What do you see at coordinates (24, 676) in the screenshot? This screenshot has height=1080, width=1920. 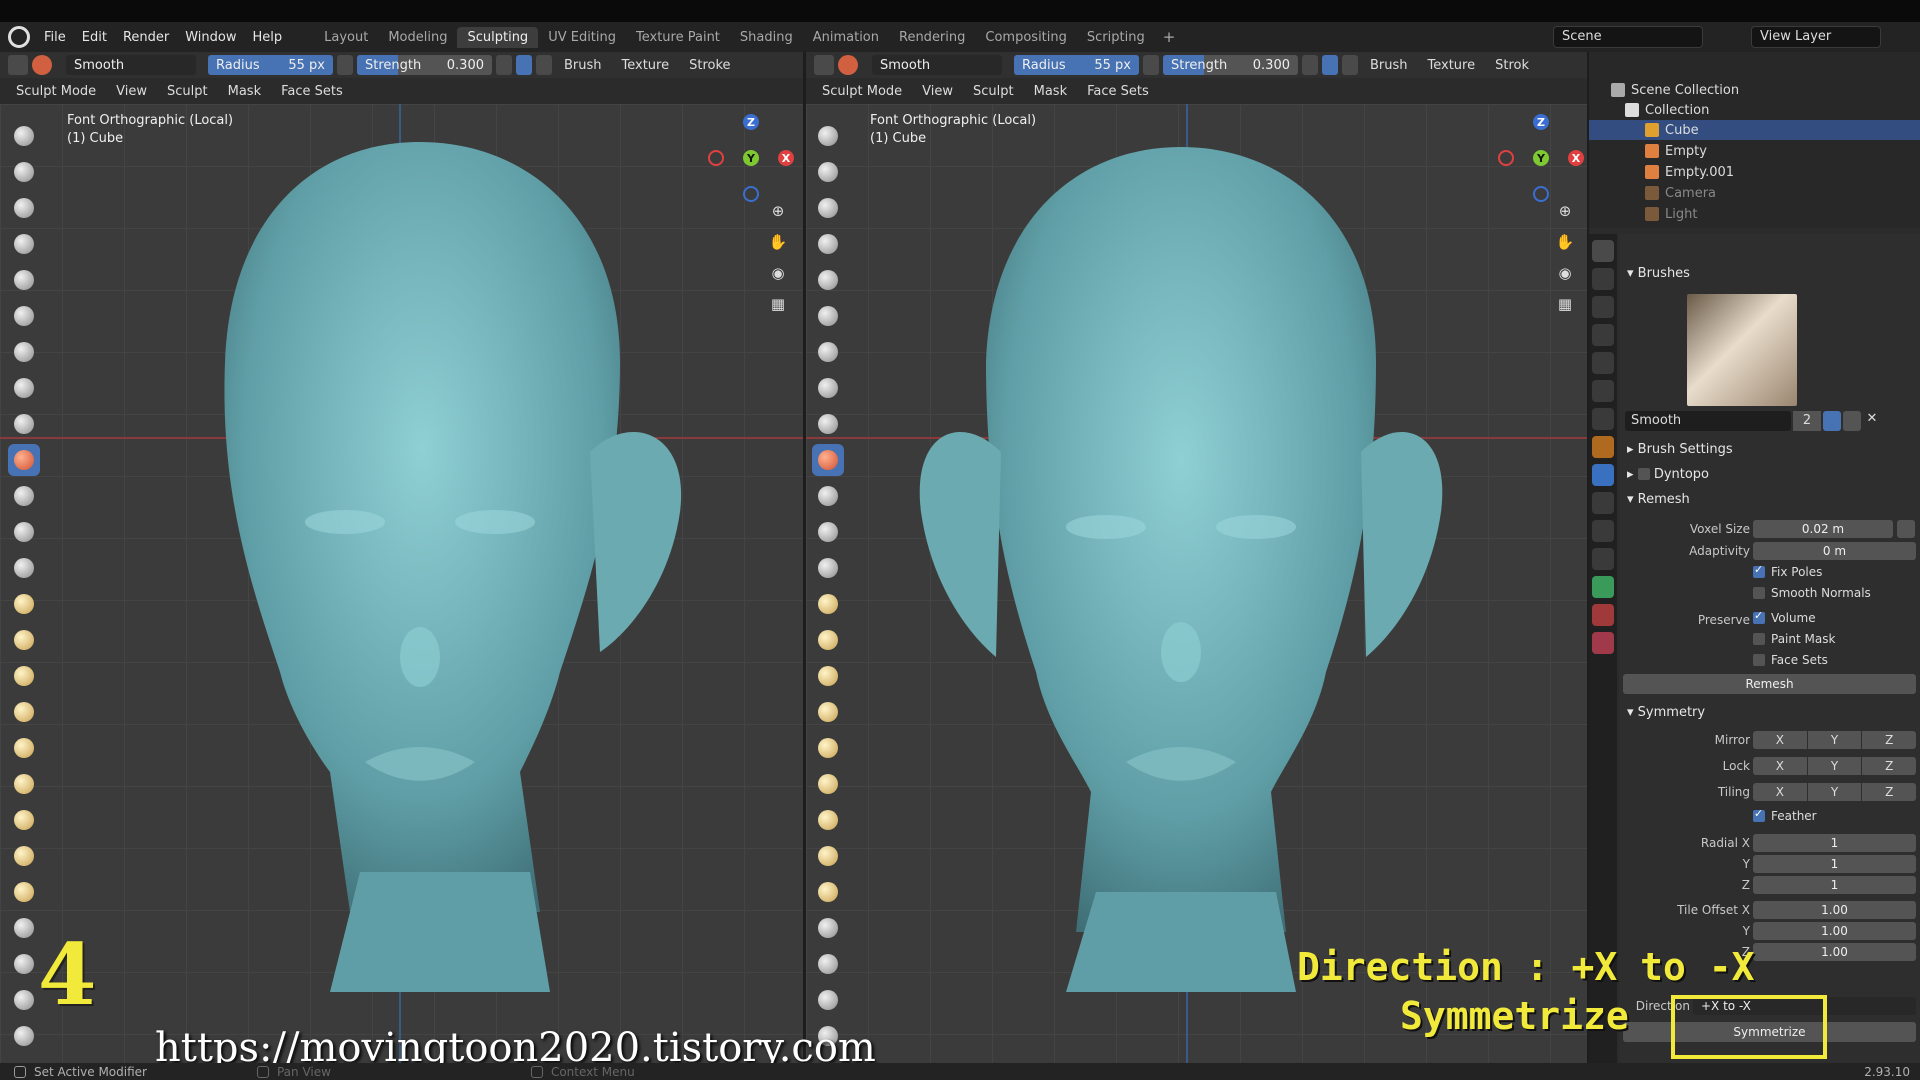 I see `tool-grab` at bounding box center [24, 676].